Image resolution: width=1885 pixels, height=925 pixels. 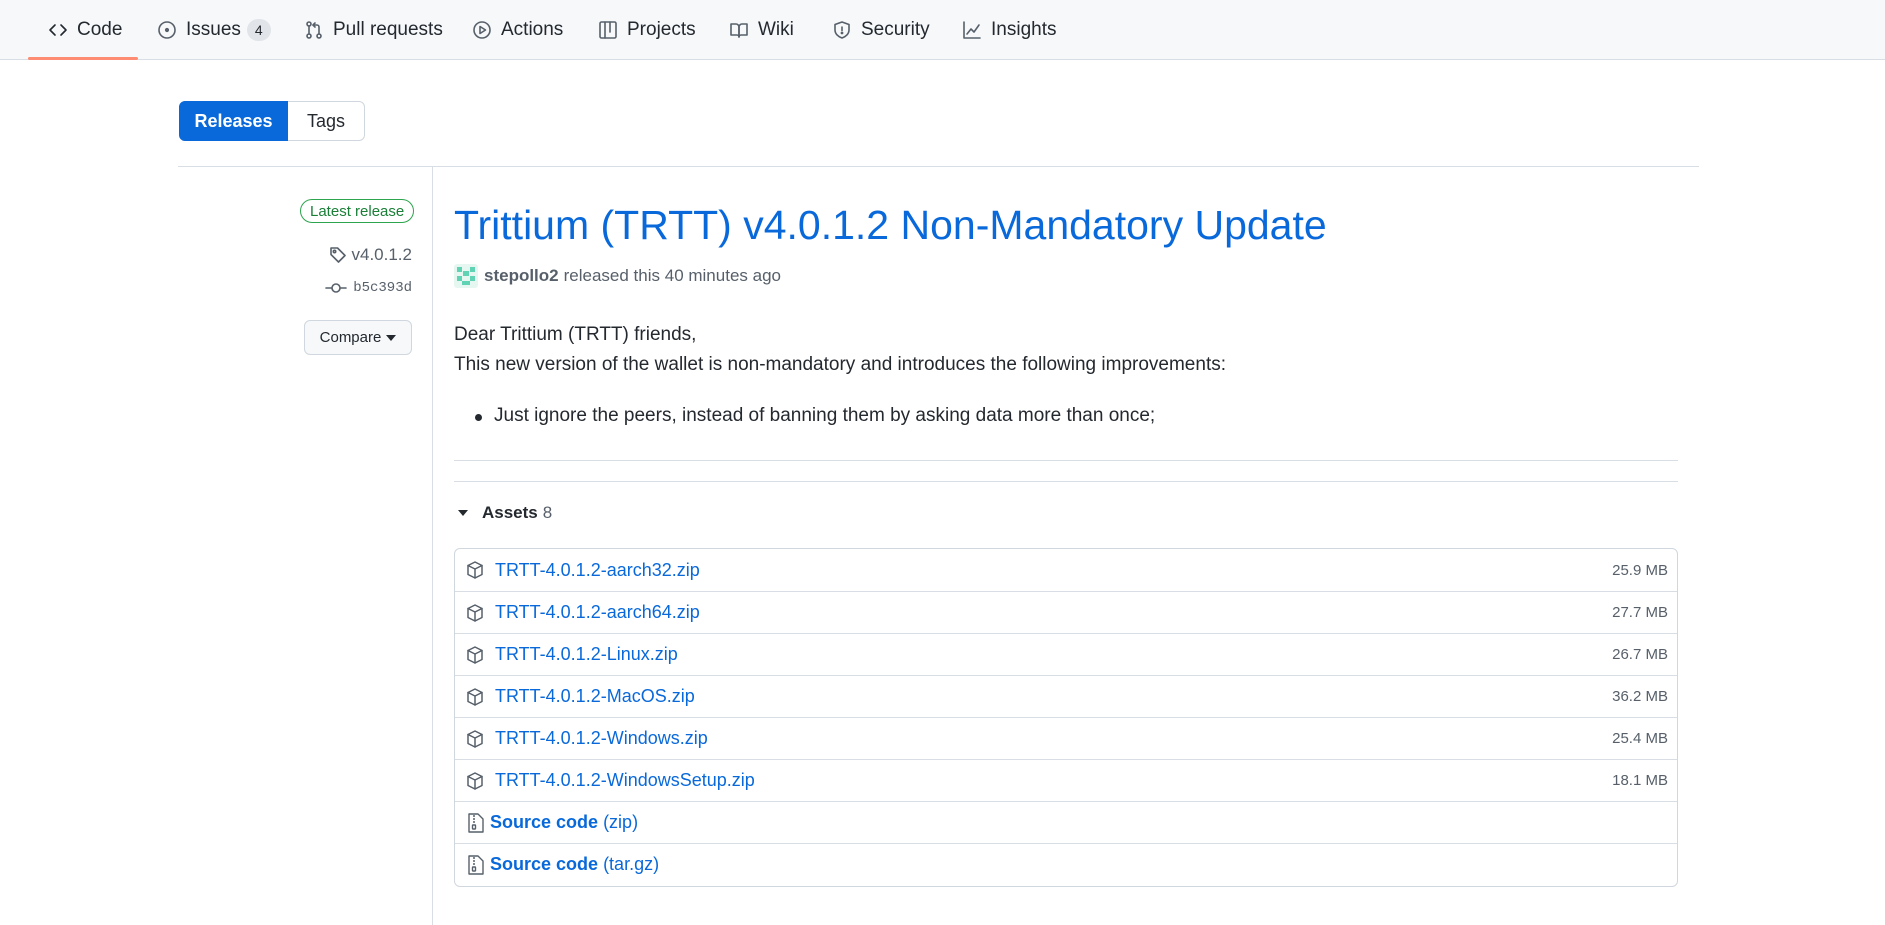 What do you see at coordinates (326, 121) in the screenshot?
I see `tags-tab: Tags` at bounding box center [326, 121].